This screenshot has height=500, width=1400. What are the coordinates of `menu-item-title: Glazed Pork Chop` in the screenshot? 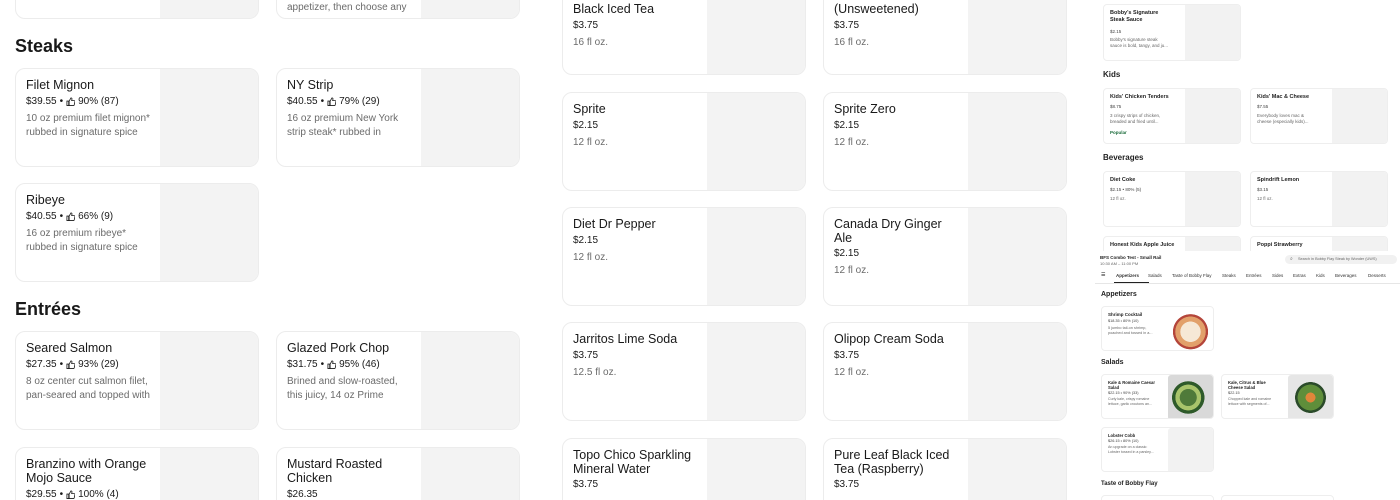 It's located at (338, 348).